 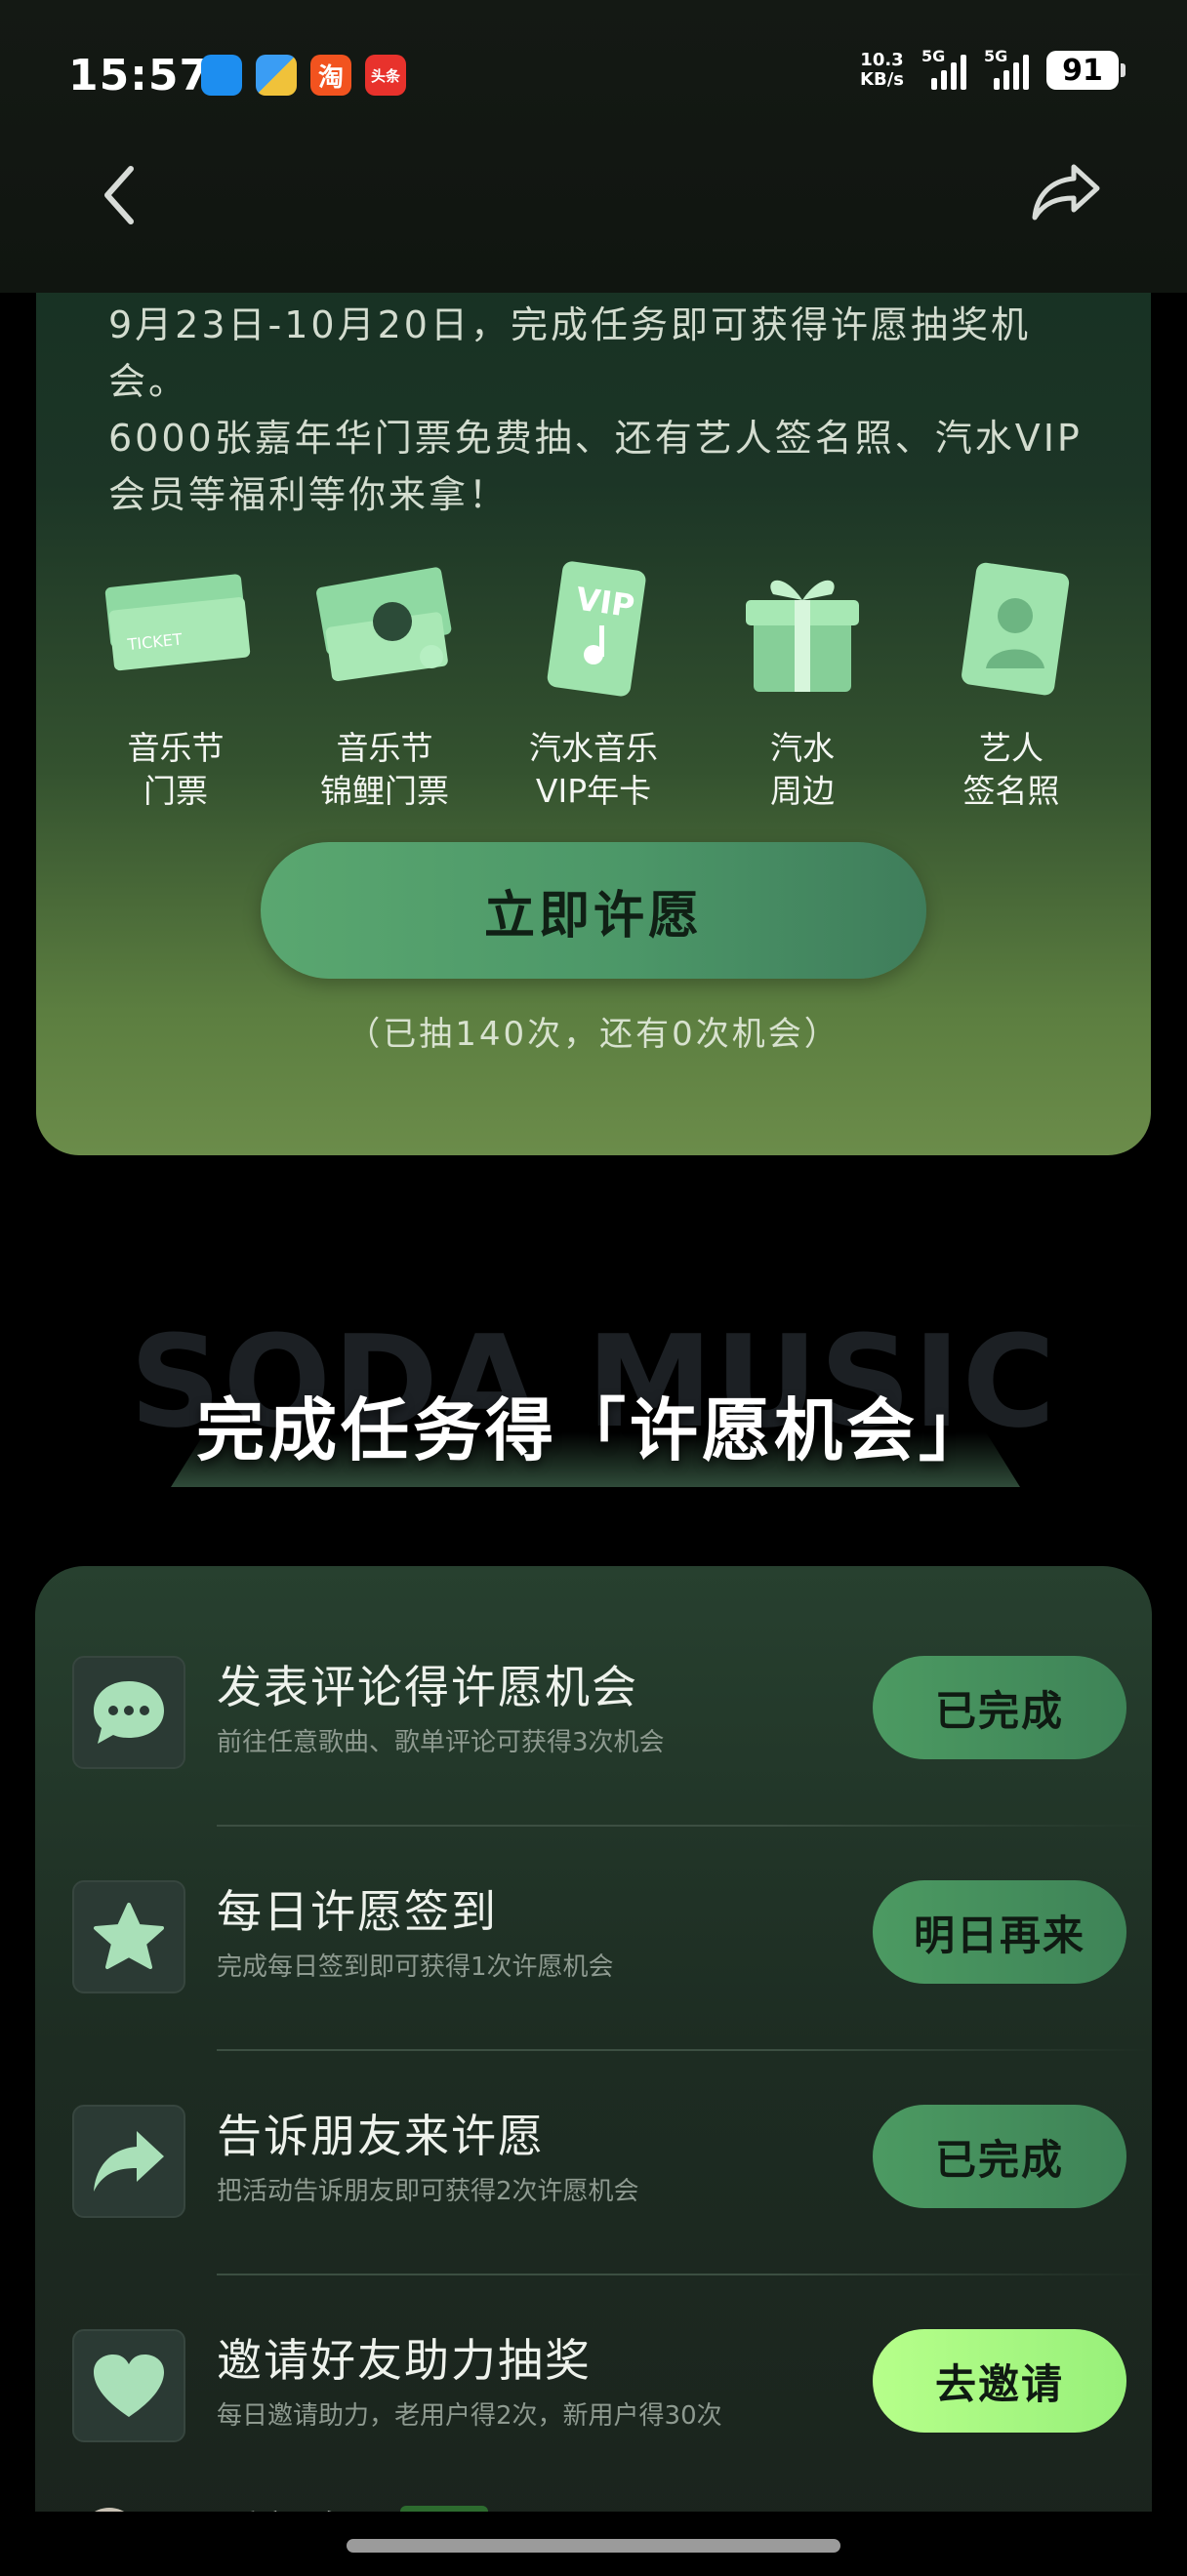 I want to click on task-title: 告诉朋友来许愿, so click(x=381, y=2136).